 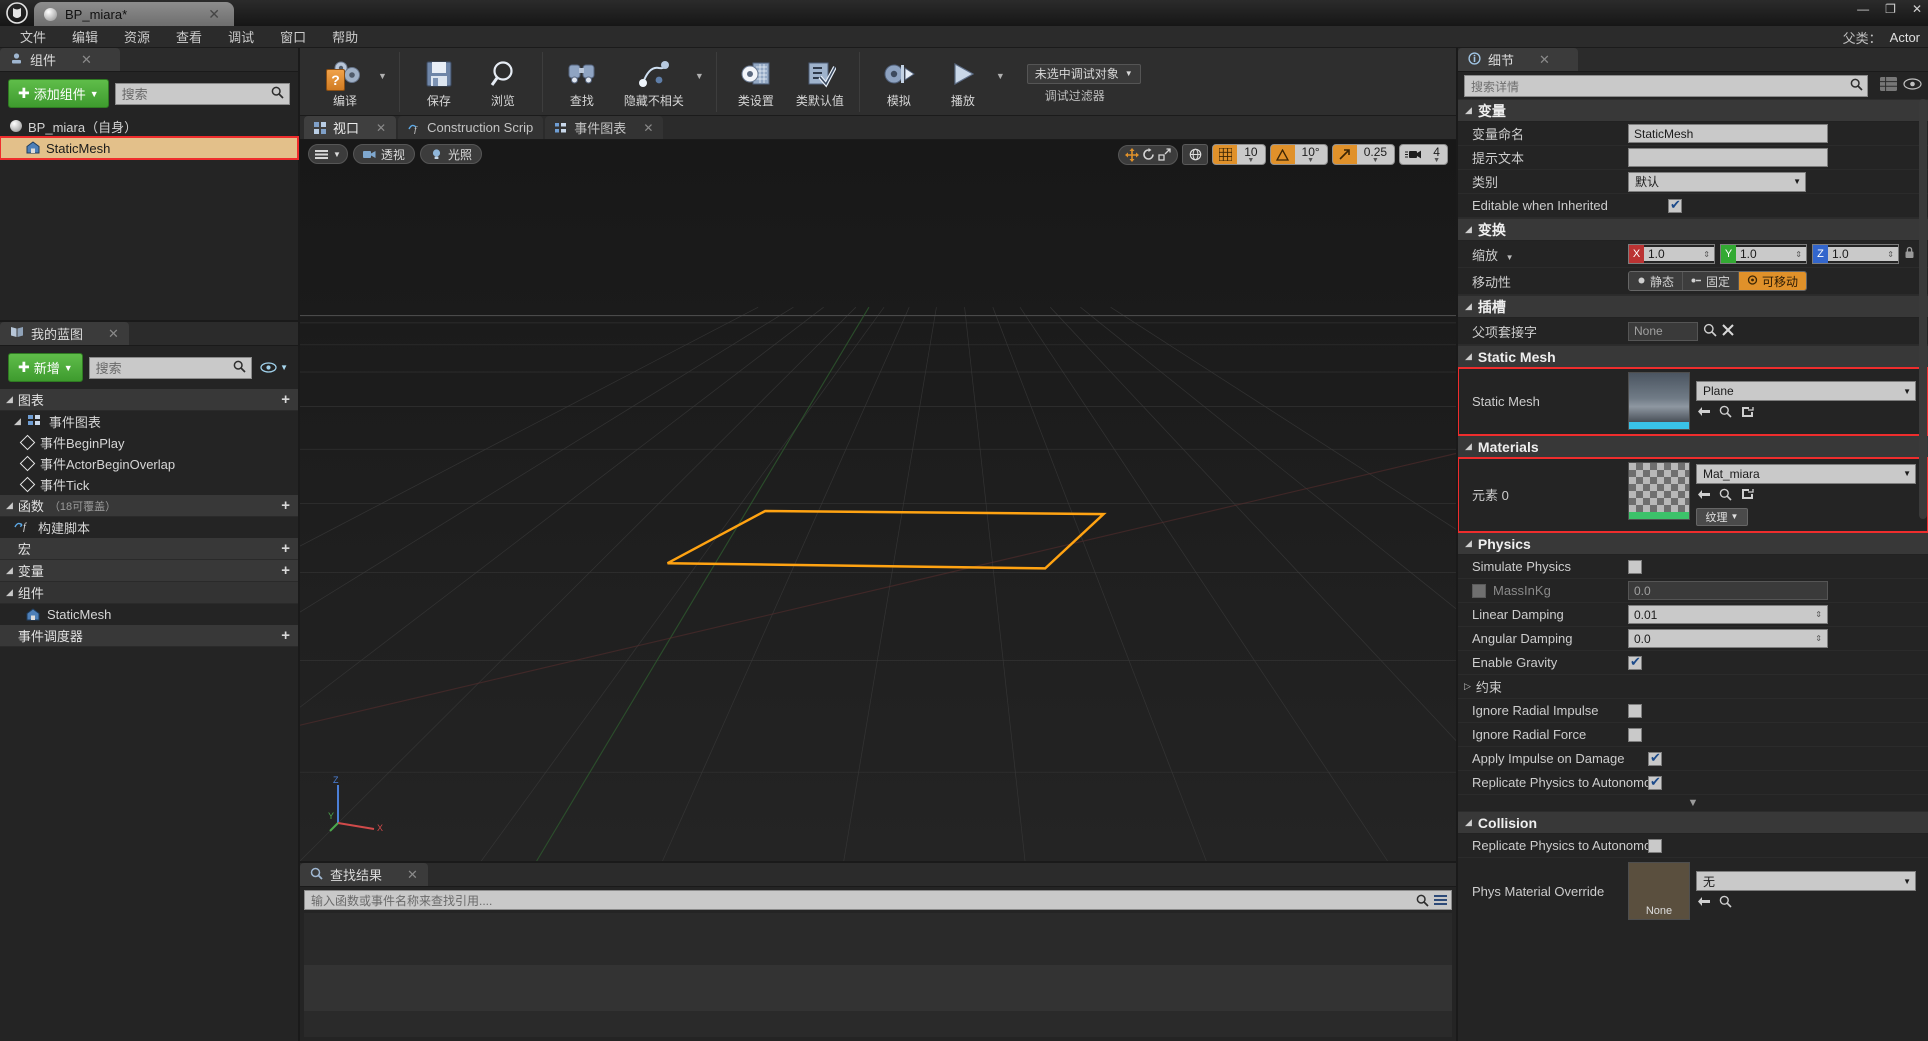 What do you see at coordinates (149, 484) in the screenshot?
I see `bp-item-tick: 事件Tick` at bounding box center [149, 484].